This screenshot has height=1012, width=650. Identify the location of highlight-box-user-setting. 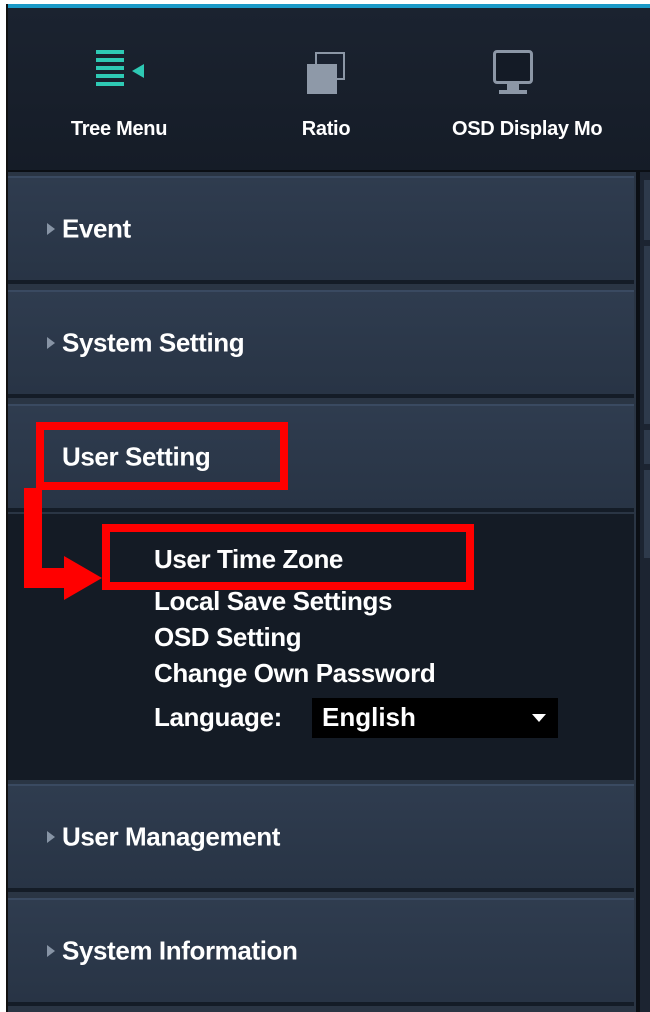
(162, 456).